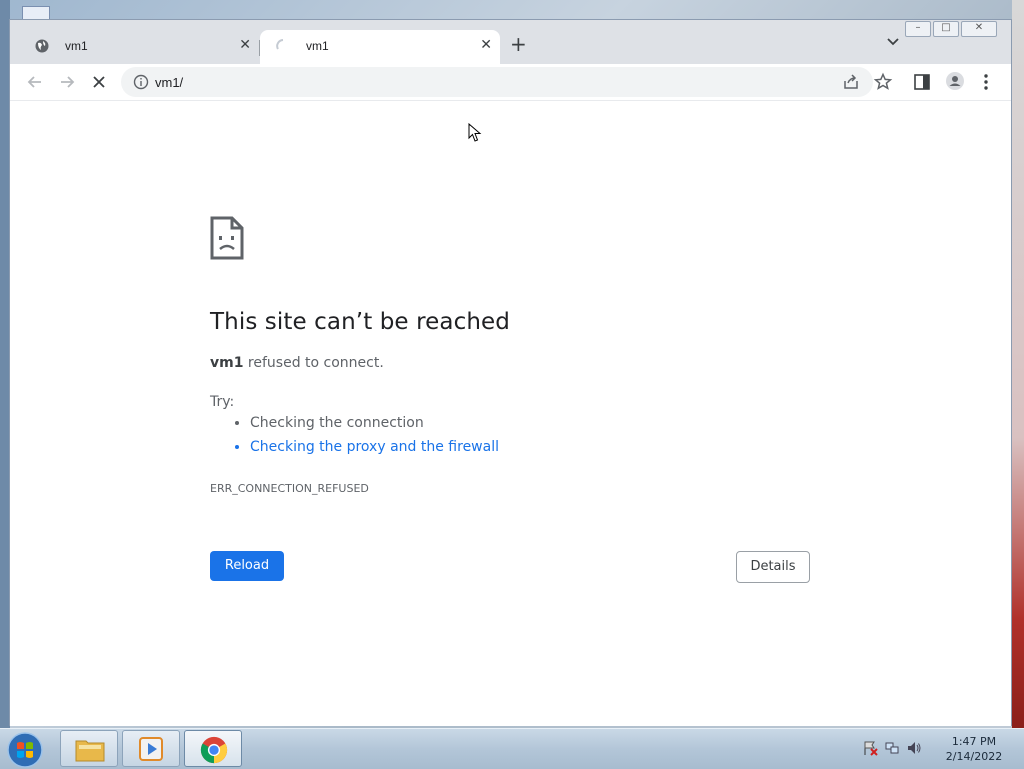 Image resolution: width=1024 pixels, height=769 pixels. Describe the element at coordinates (380, 47) in the screenshot. I see `tab-vm1-active: vm1 ✕` at that location.